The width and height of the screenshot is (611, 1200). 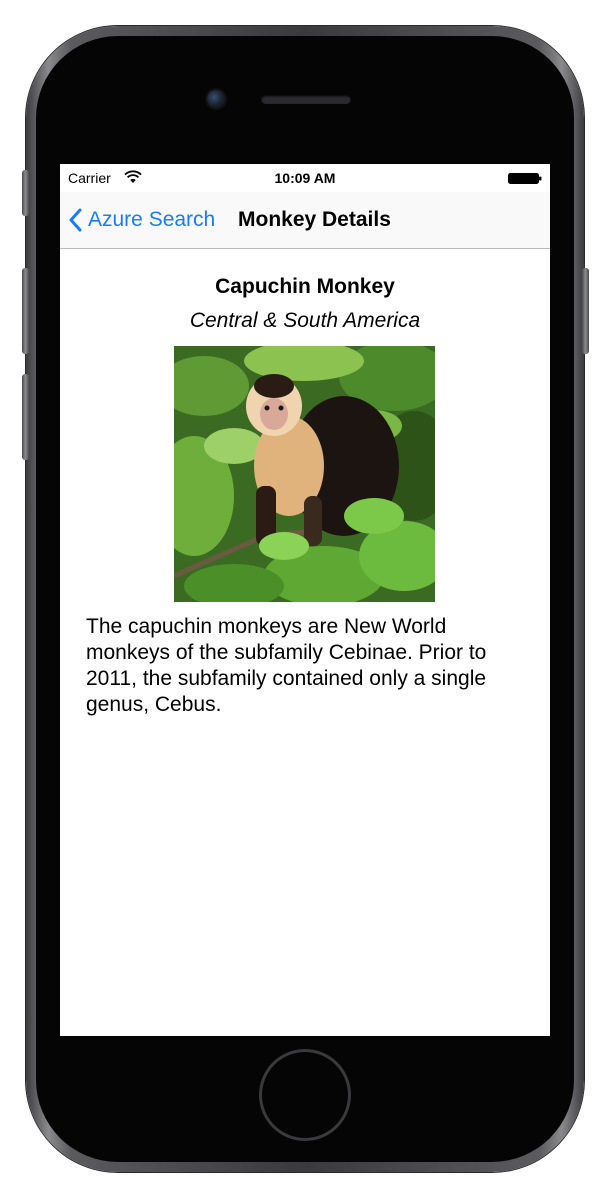 What do you see at coordinates (25, 417) in the screenshot?
I see `volume-down-button` at bounding box center [25, 417].